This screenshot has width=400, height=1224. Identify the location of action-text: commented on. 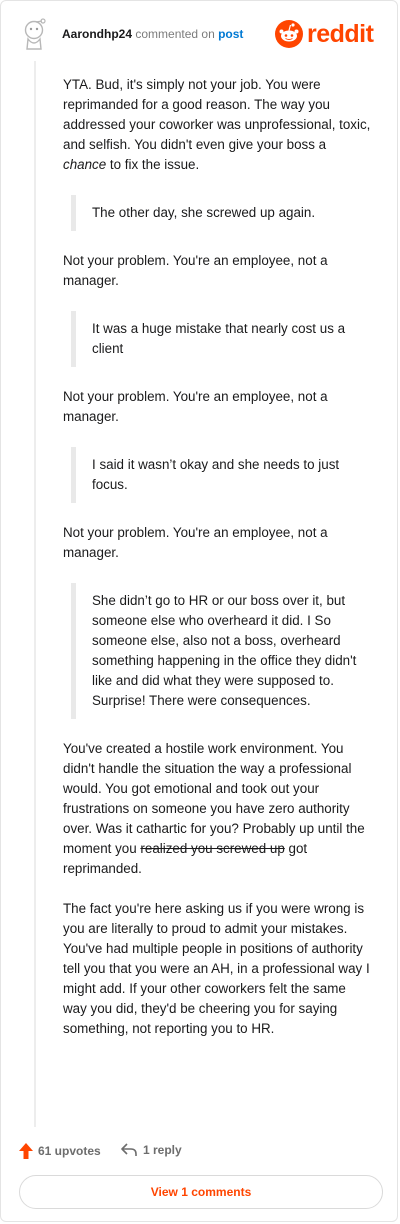
(175, 34).